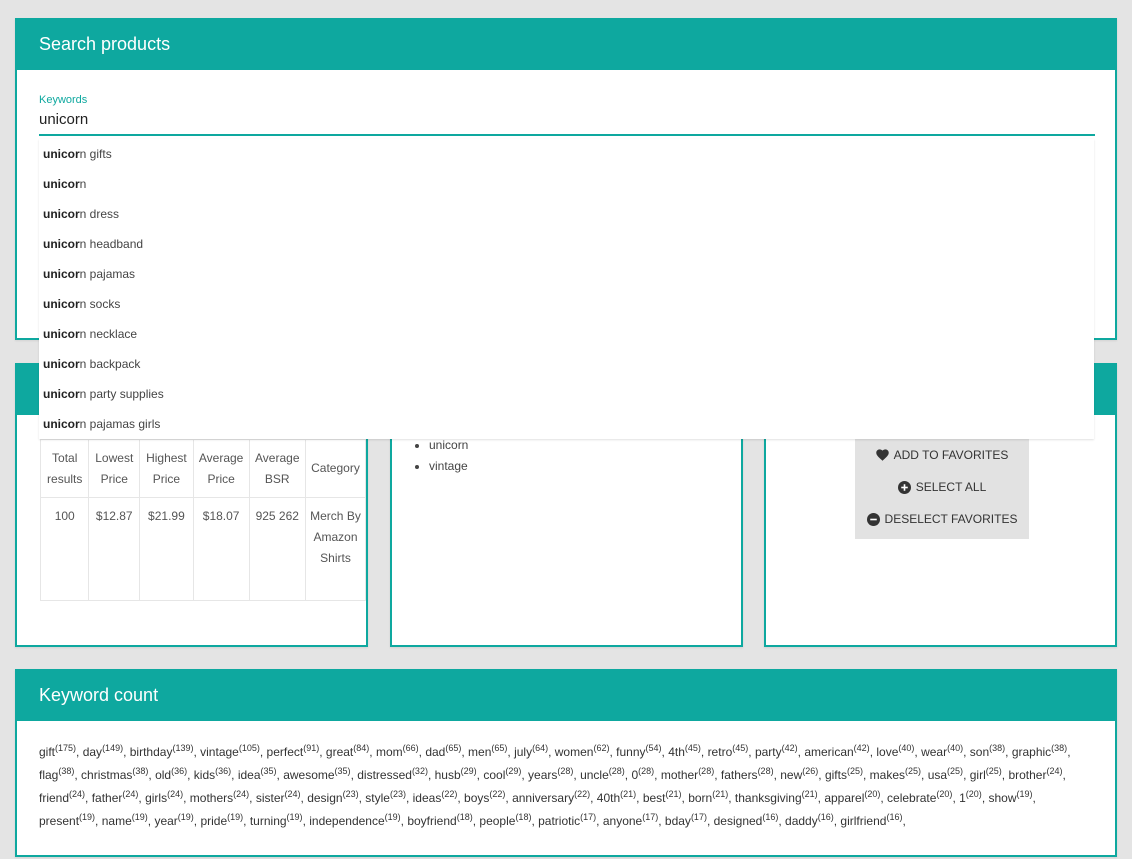 The width and height of the screenshot is (1132, 859). Describe the element at coordinates (677, 821) in the screenshot. I see `keyword-word: bday` at that location.